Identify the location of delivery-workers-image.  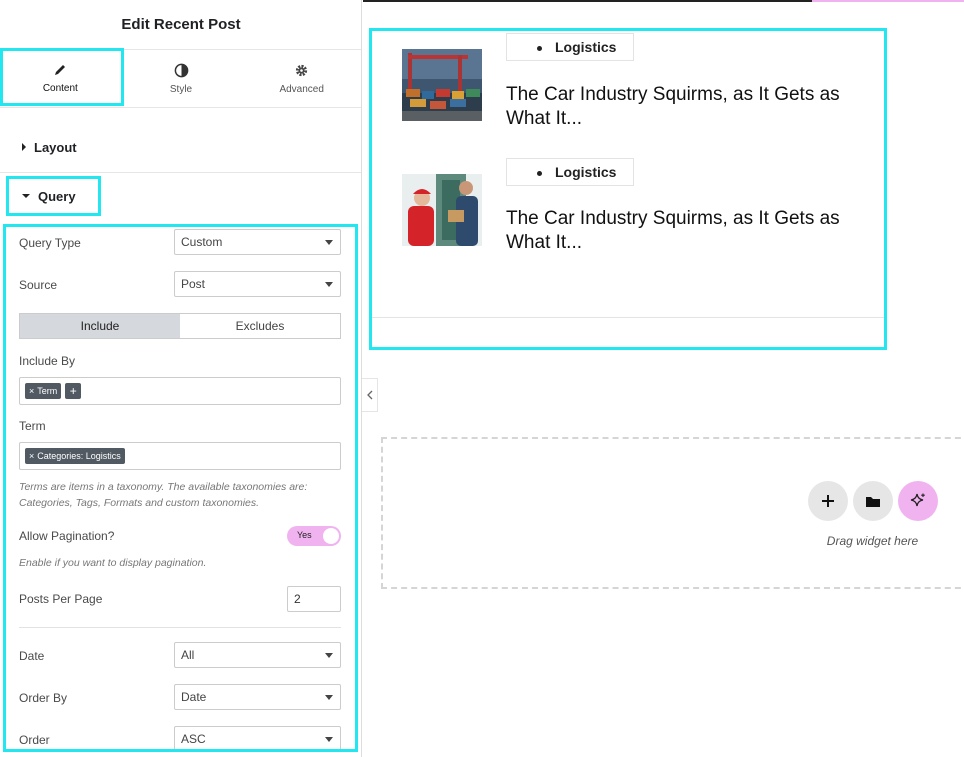
(442, 210).